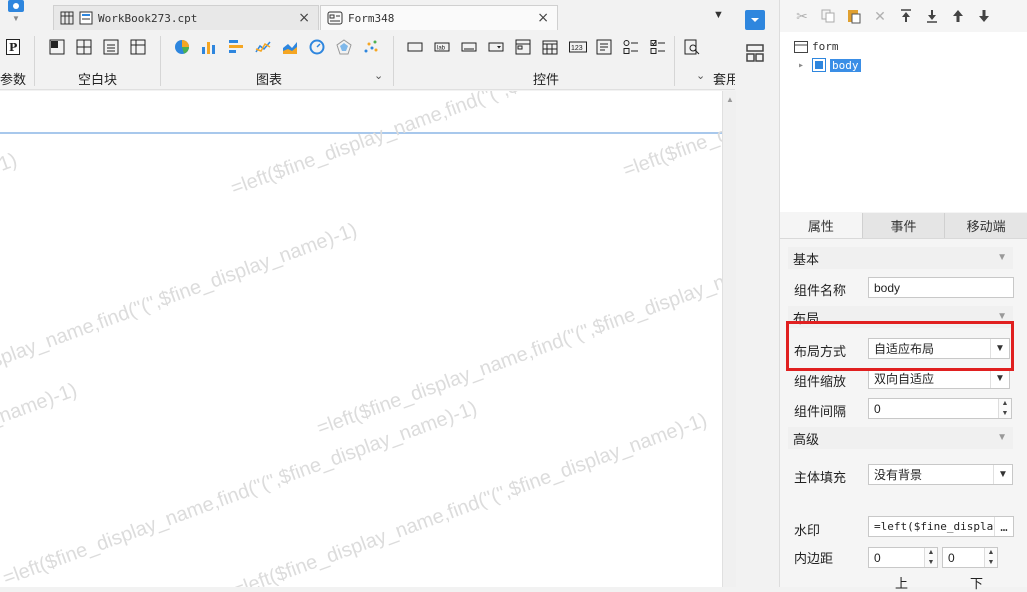 The image size is (1027, 592). What do you see at coordinates (182, 47) in the screenshot?
I see `pie-chart-icon` at bounding box center [182, 47].